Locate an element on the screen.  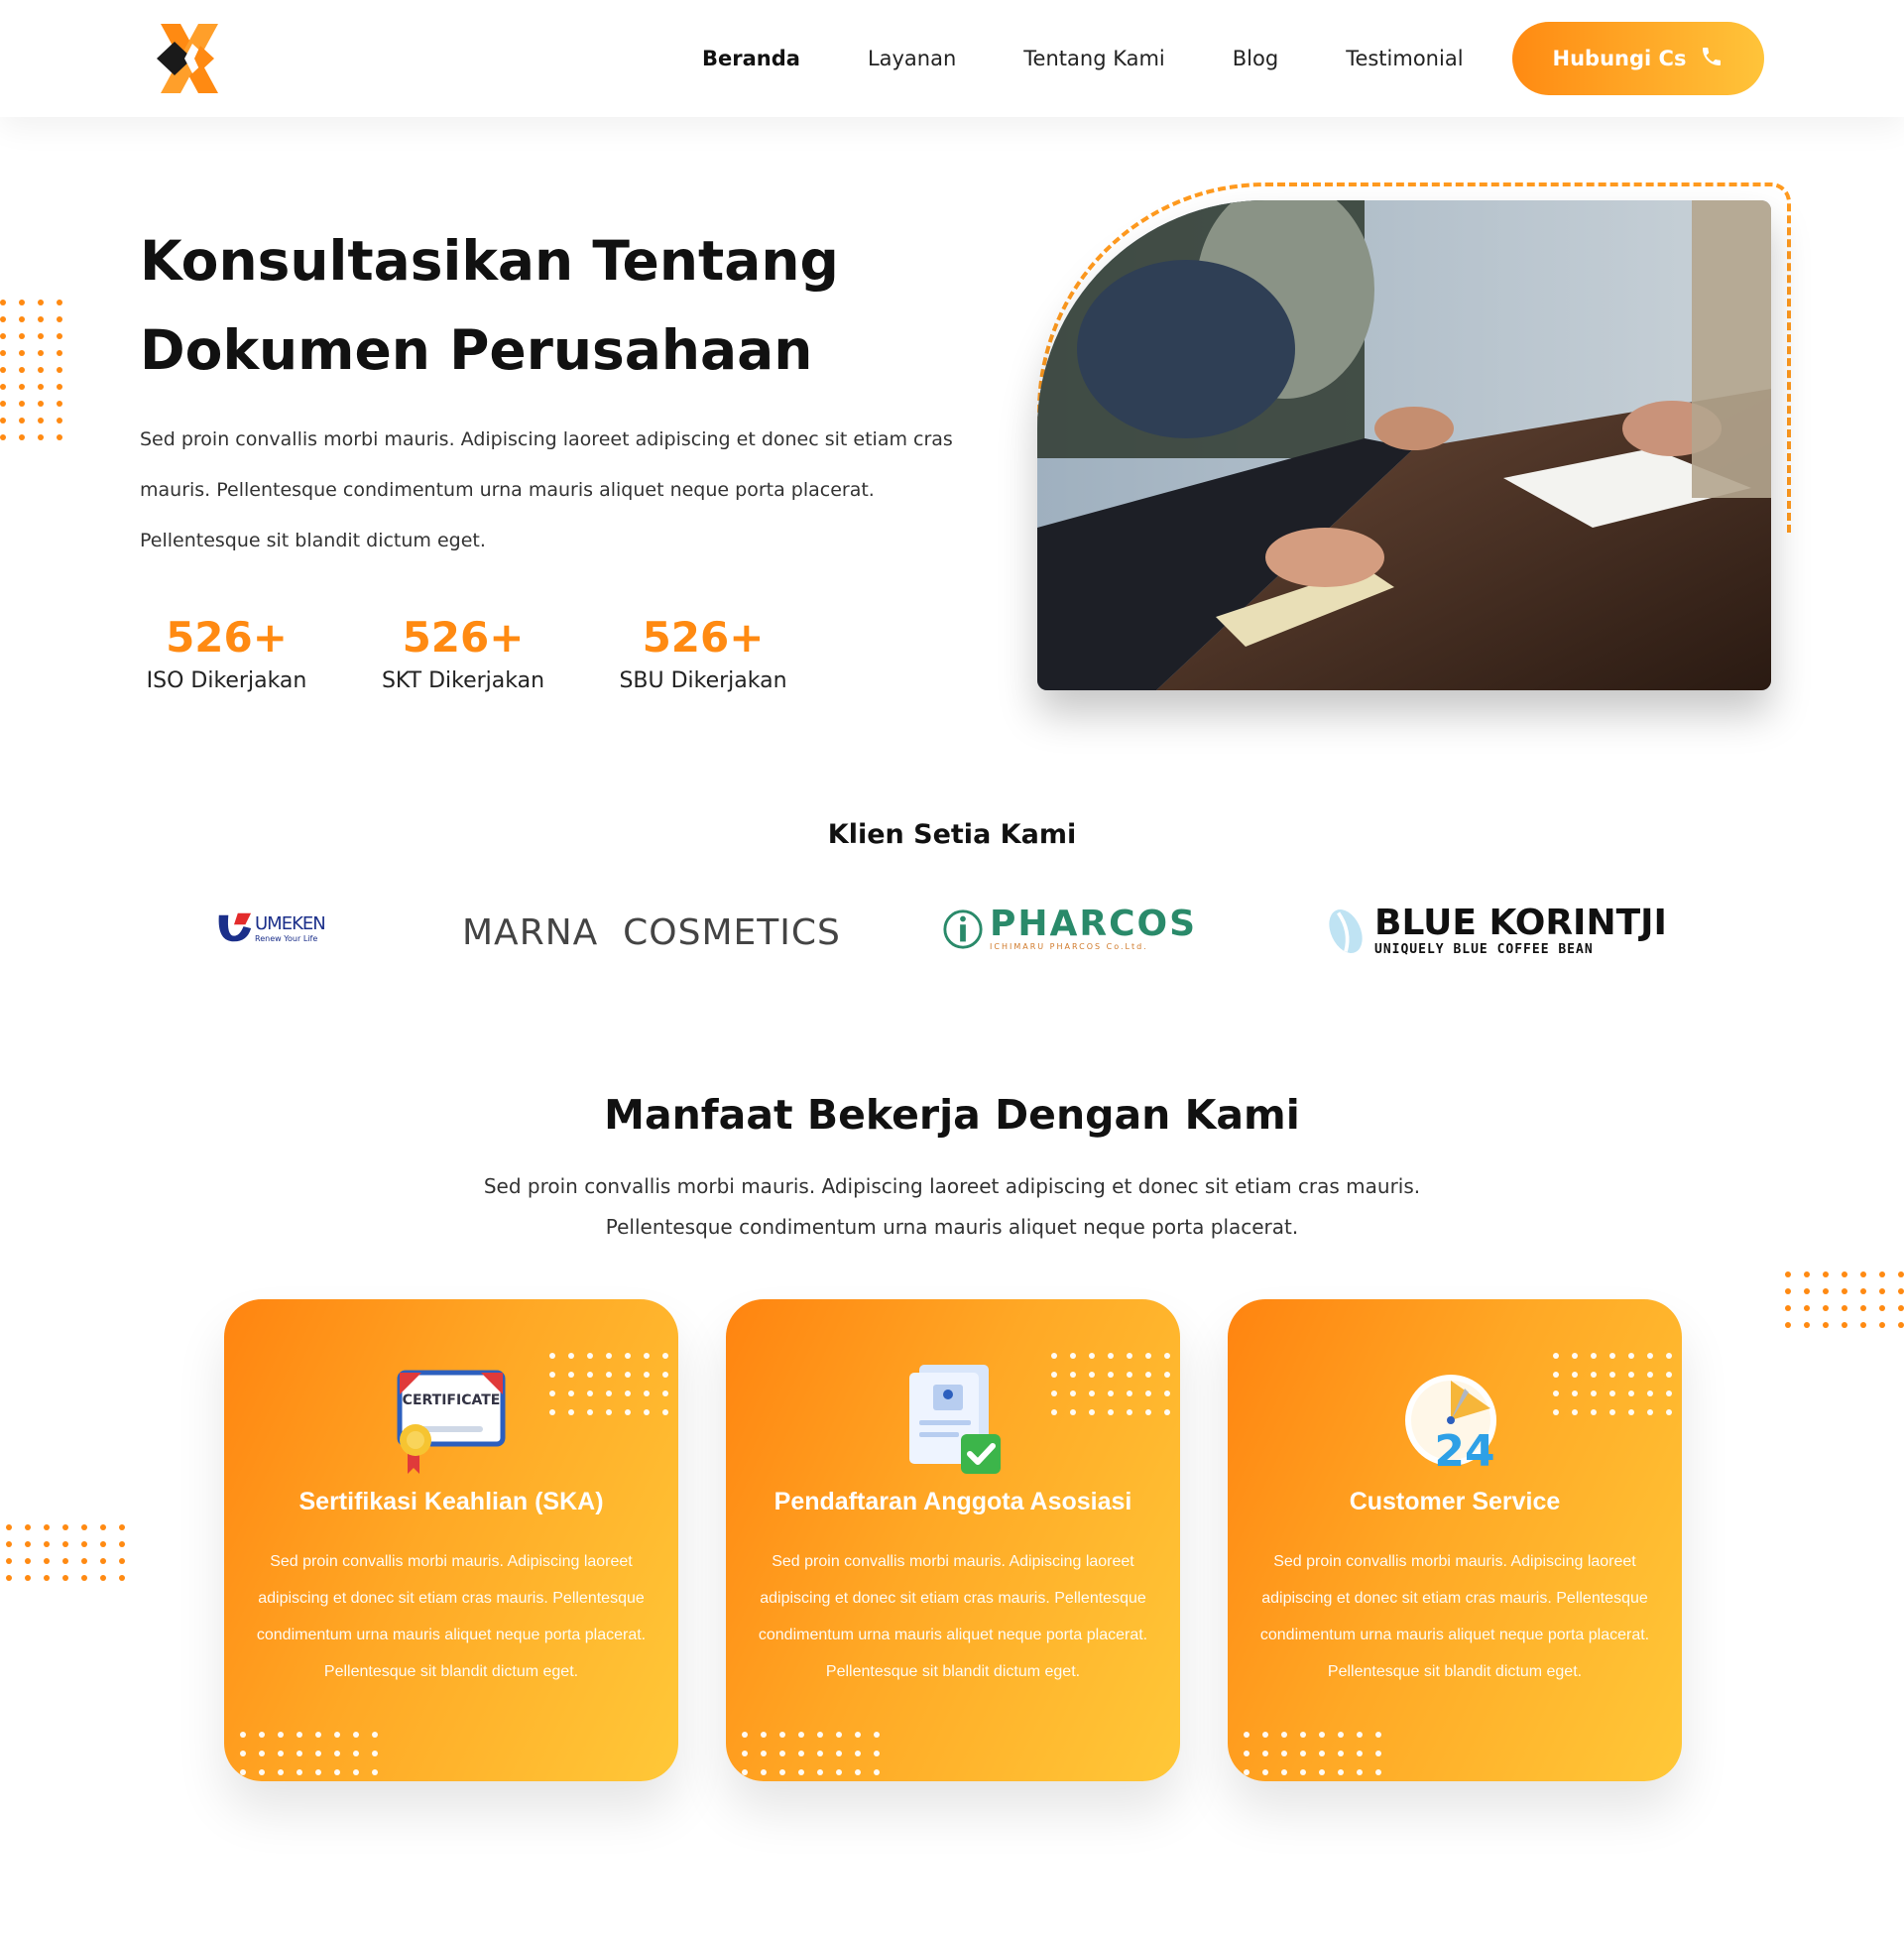
client-logo-marna: MARNA COSMETICS is located at coordinates (651, 932).